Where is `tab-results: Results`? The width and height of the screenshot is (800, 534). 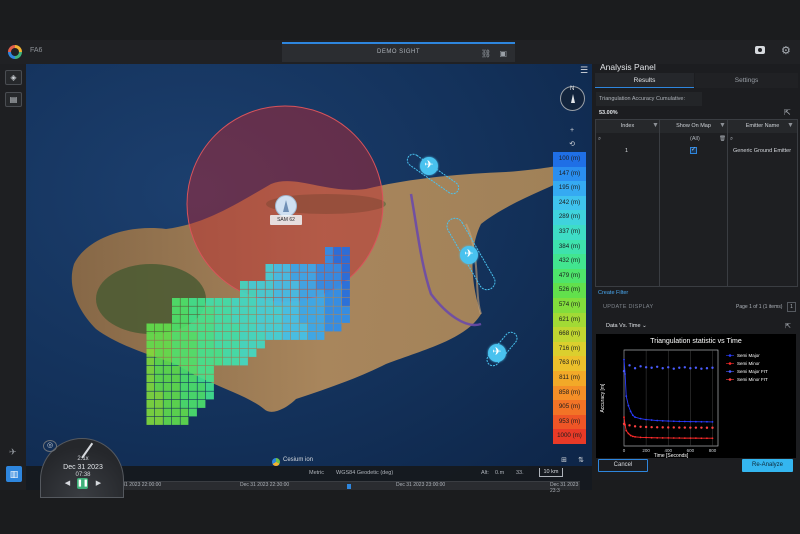
tab-results: Results is located at coordinates (644, 80).